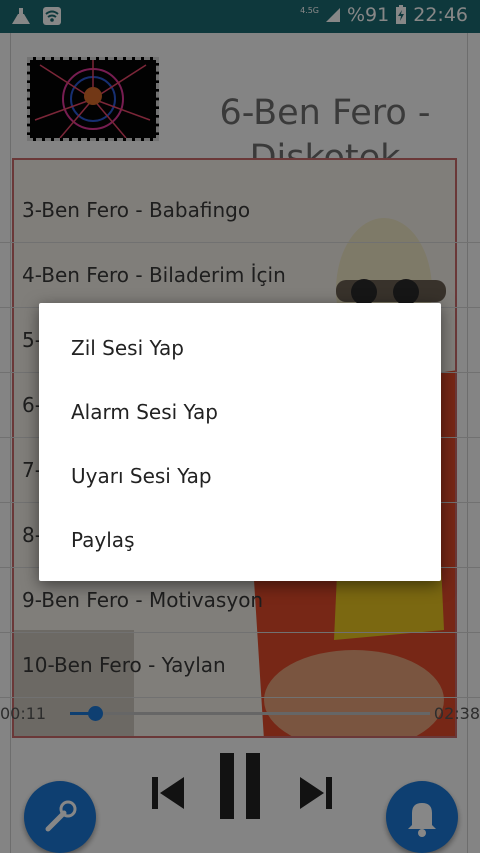 The image size is (480, 853). I want to click on set-alarm-option: Alarm Sesi Yap, so click(240, 412).